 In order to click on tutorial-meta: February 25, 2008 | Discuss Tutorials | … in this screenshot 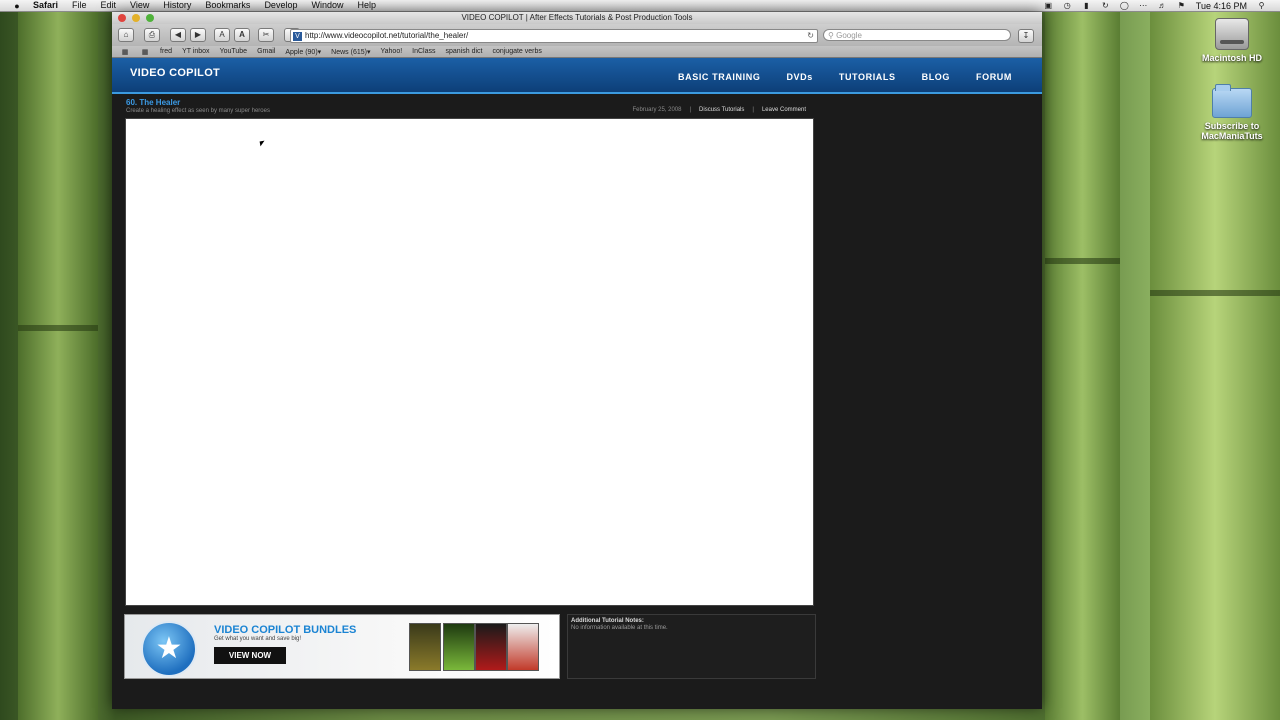, I will do `click(719, 110)`.